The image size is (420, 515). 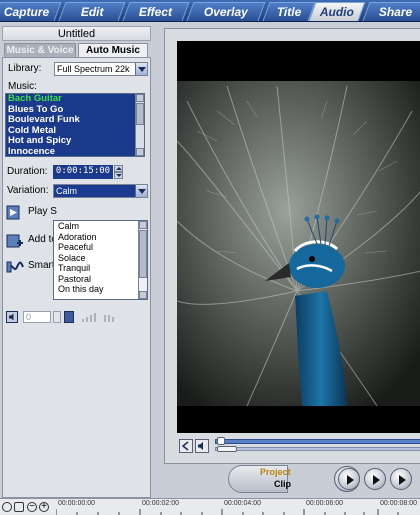 I want to click on tab-audio-label: Audio, so click(x=336, y=12).